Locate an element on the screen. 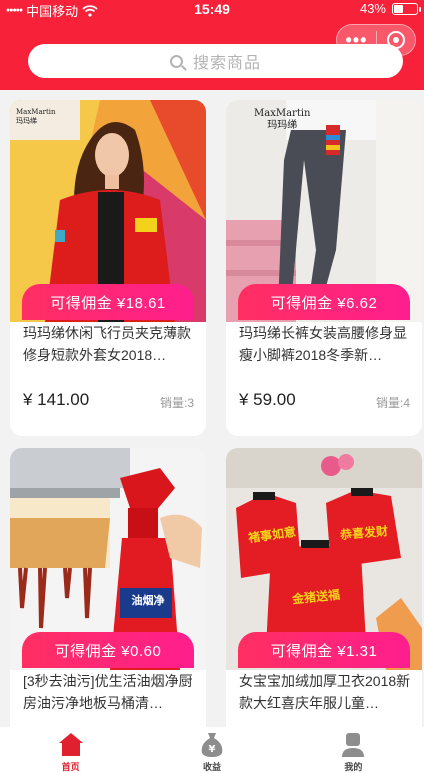  product-price: ¥ 141.00 is located at coordinates (56, 399).